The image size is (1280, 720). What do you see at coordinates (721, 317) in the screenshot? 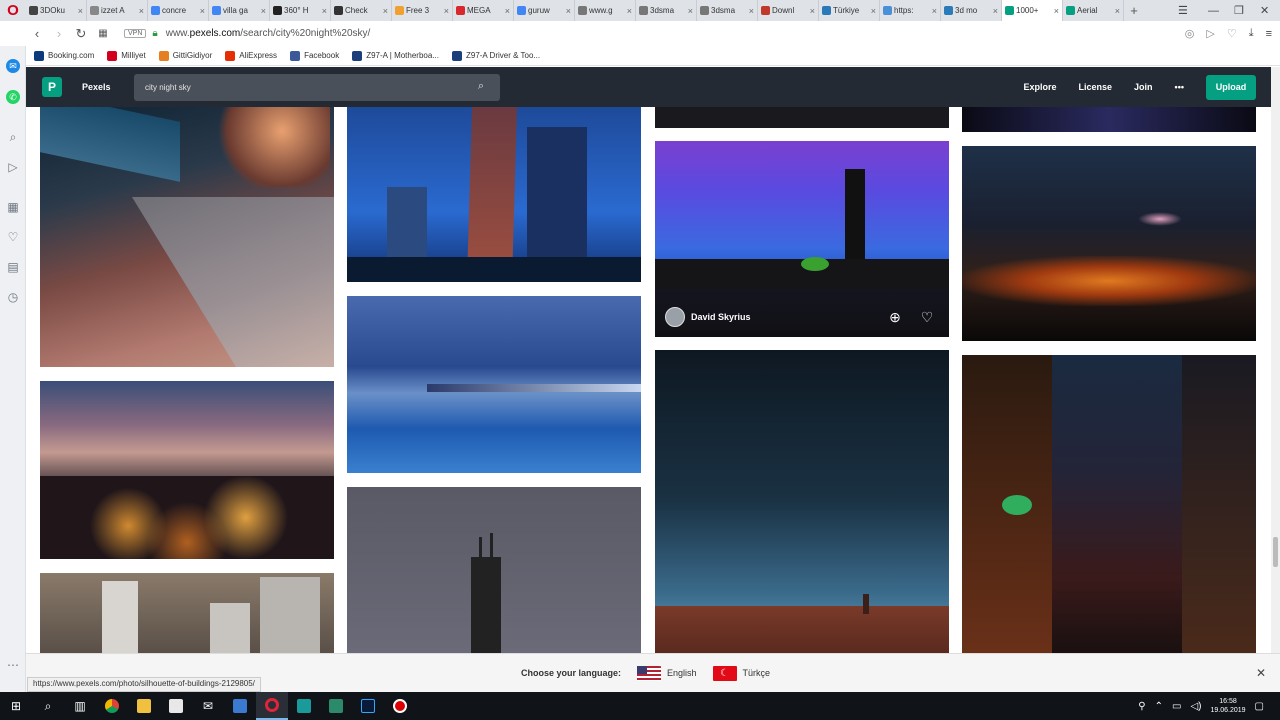
I see `photographer-name: David Skyrius` at bounding box center [721, 317].